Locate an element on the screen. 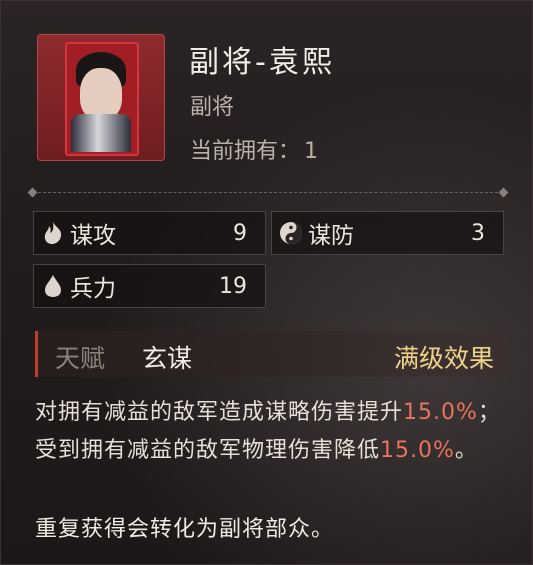 This screenshot has height=565, width=533. portrait-robe is located at coordinates (101, 133).